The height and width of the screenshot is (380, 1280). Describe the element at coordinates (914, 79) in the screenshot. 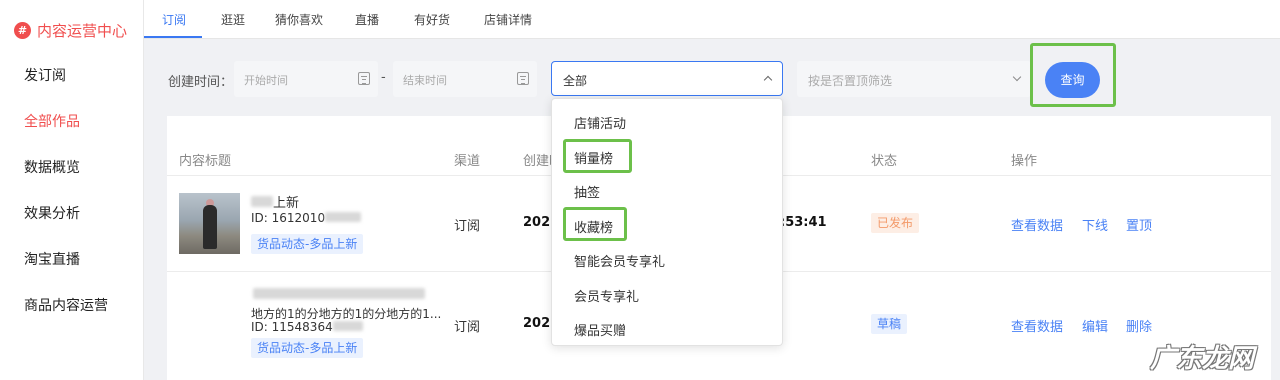

I see `top-filter-select: 按是否置顶筛选` at that location.